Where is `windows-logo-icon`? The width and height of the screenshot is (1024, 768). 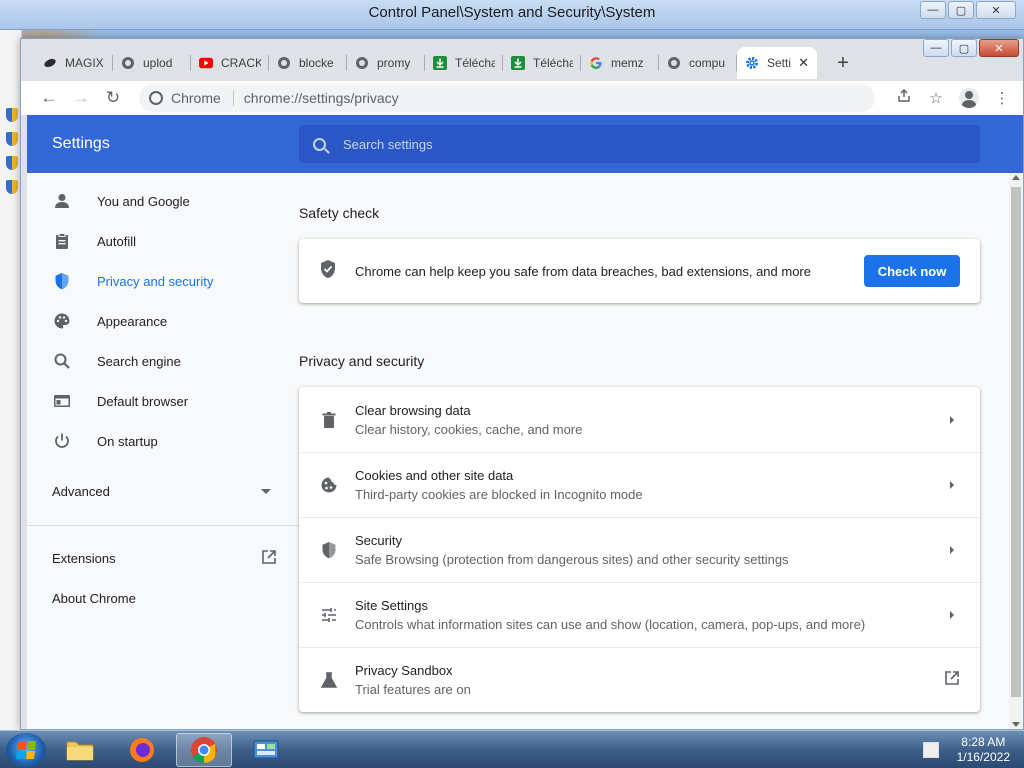 windows-logo-icon is located at coordinates (26, 749).